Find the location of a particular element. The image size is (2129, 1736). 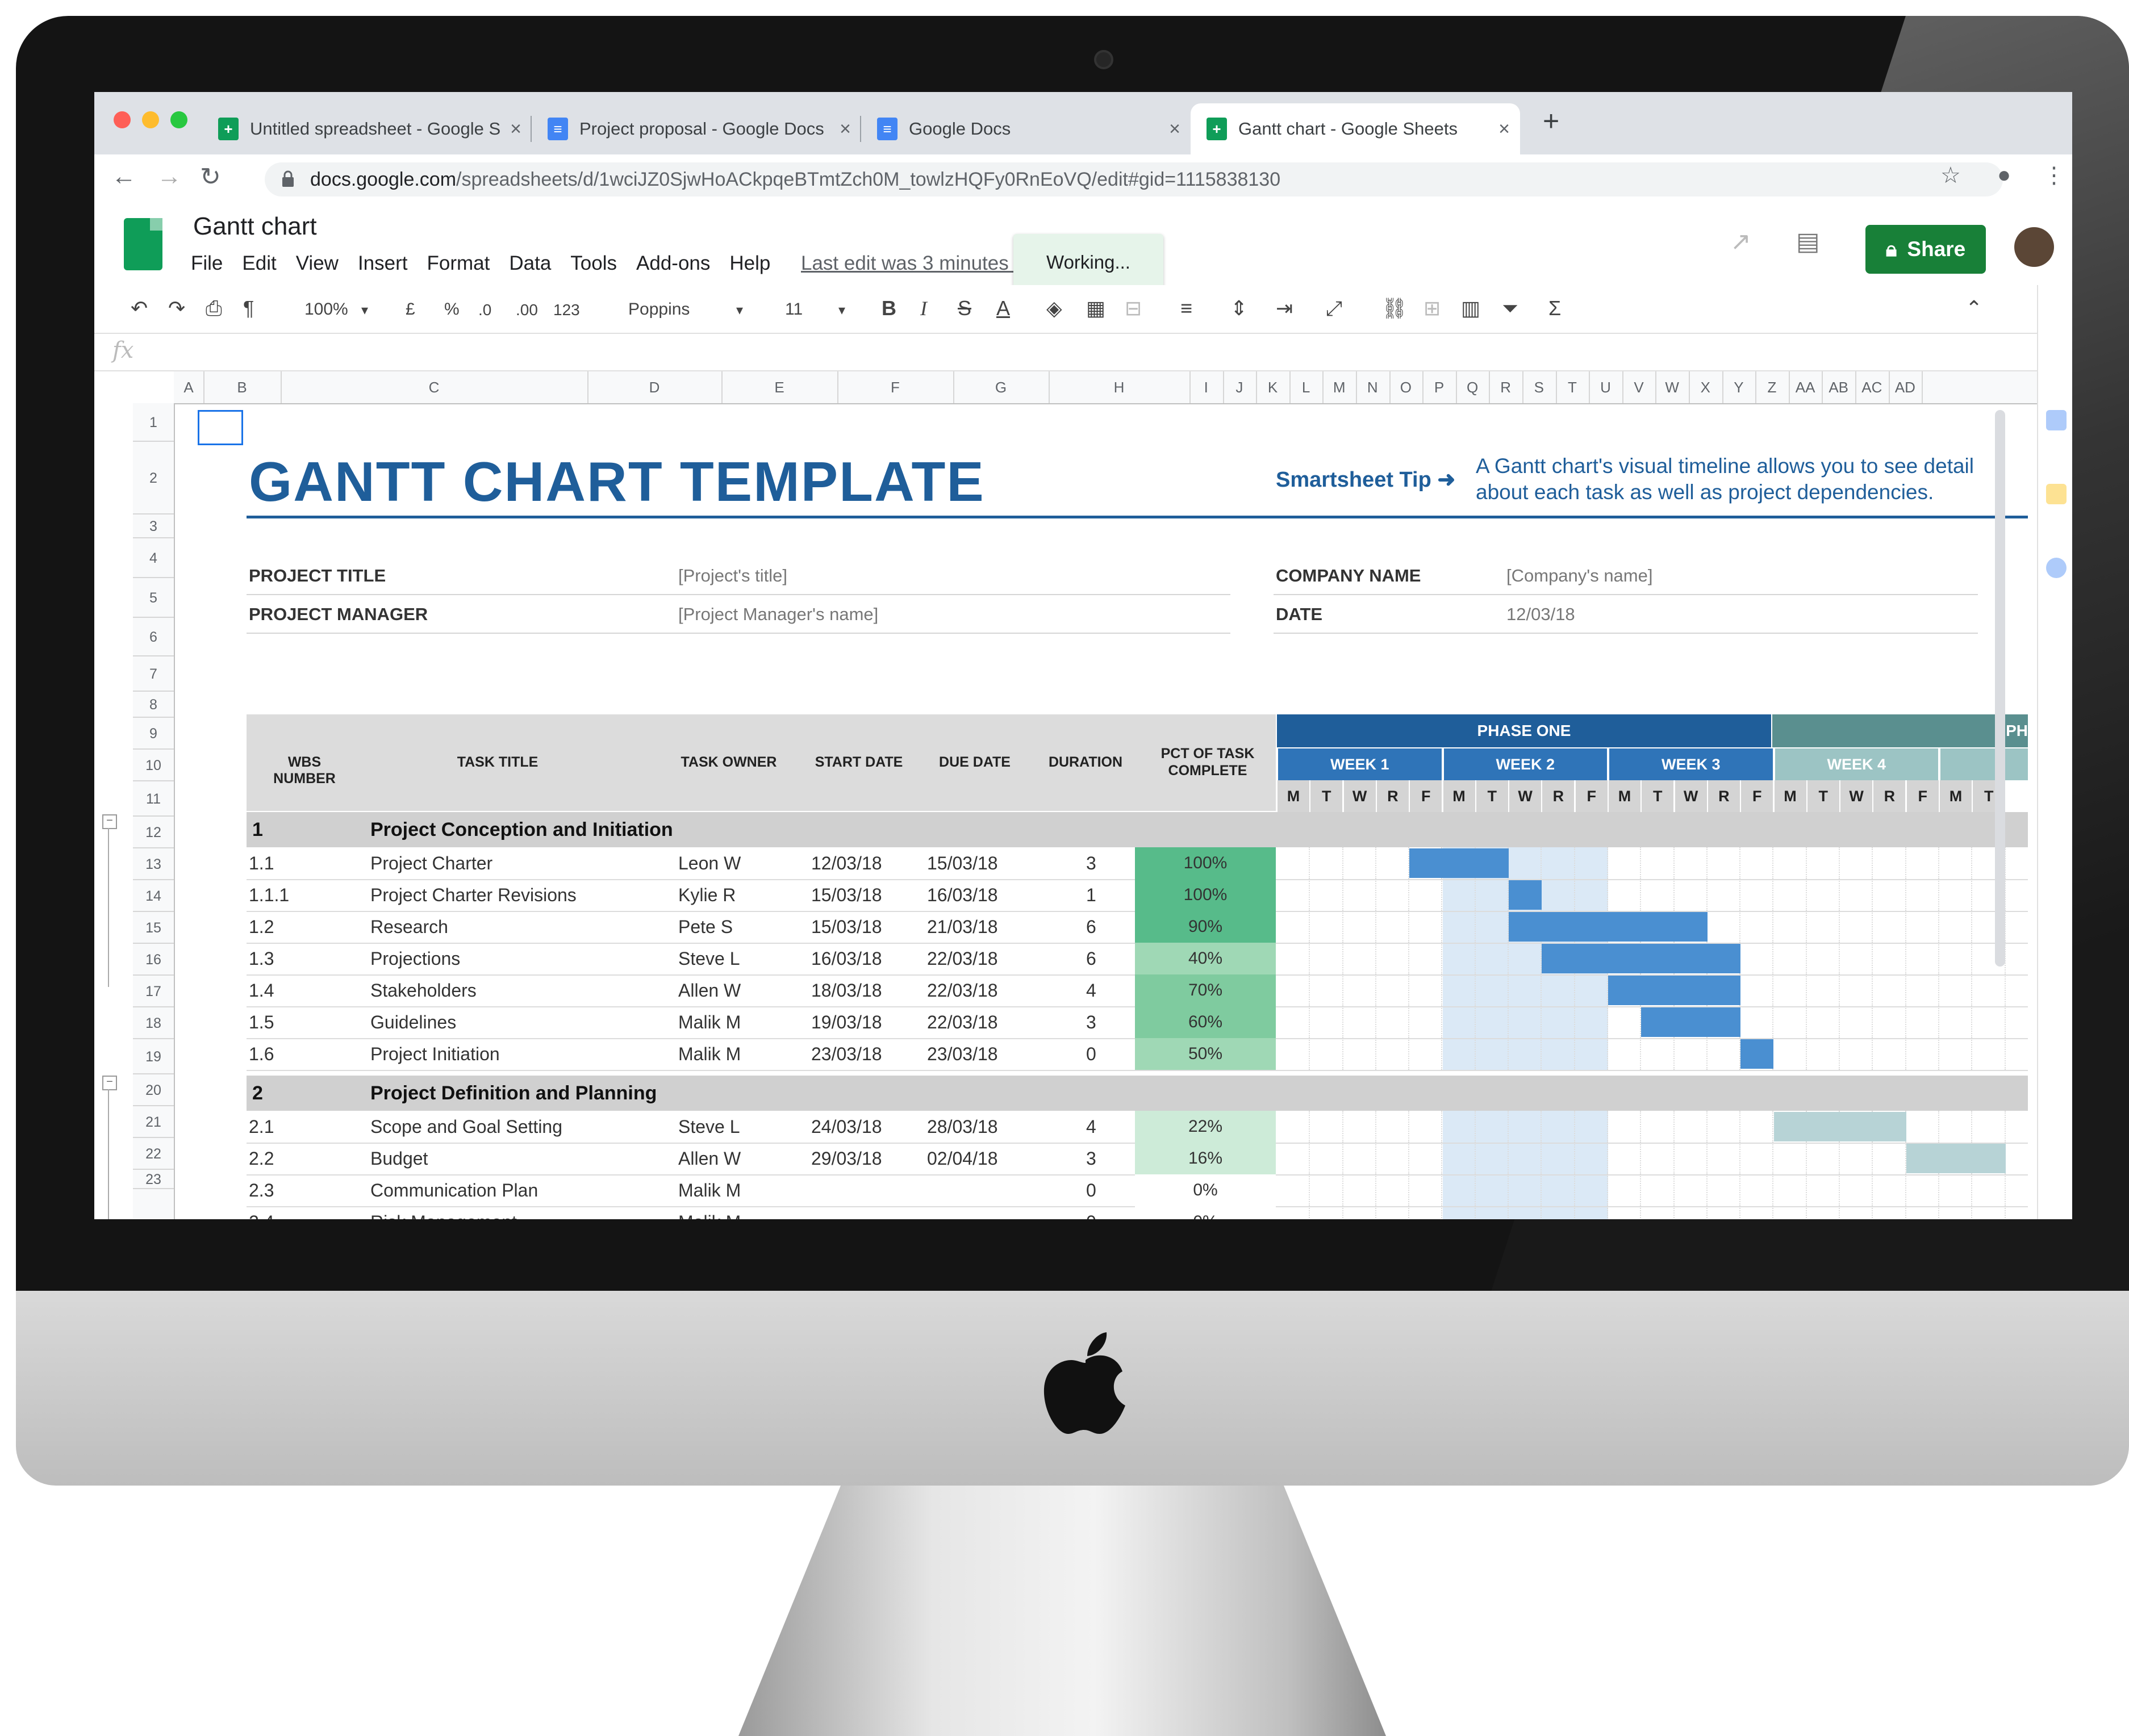

reload-icon: ↻ is located at coordinates (210, 176).